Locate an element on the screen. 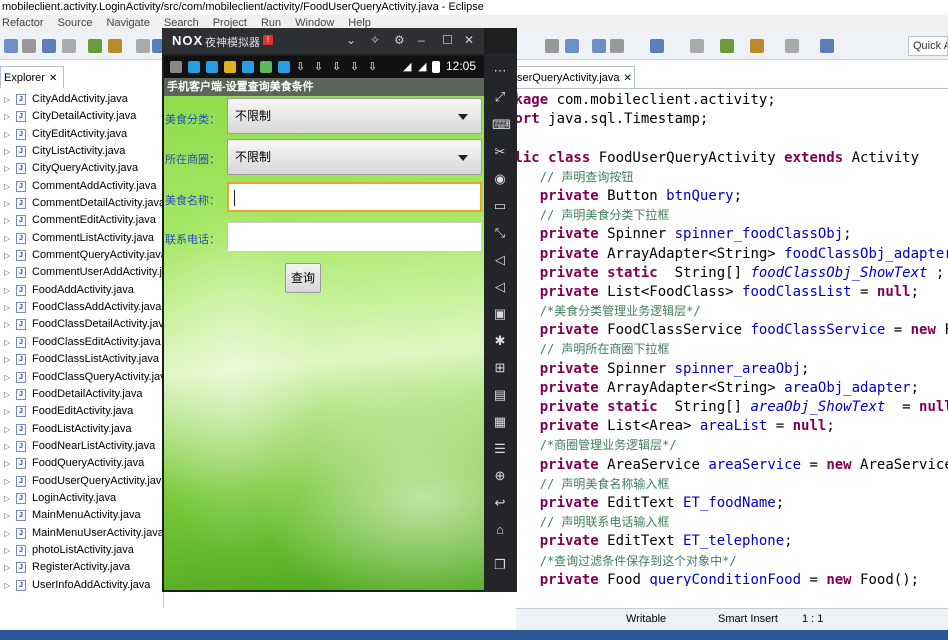 The height and width of the screenshot is (640, 948). telephone-input is located at coordinates (354, 237).